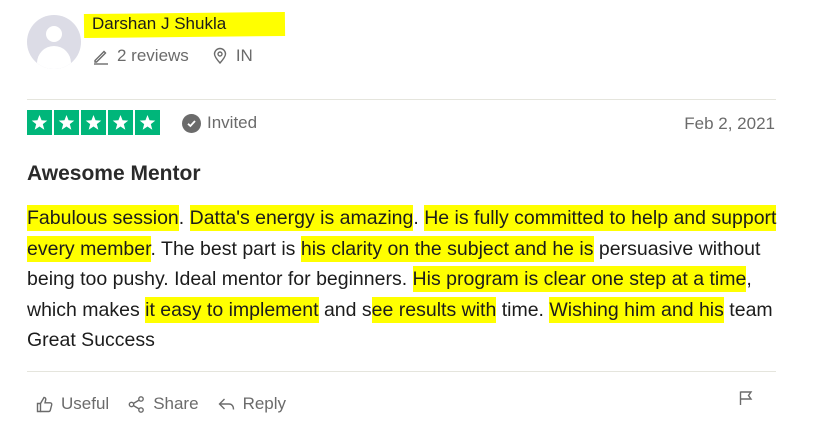  I want to click on reviewer-country: IN, so click(244, 55).